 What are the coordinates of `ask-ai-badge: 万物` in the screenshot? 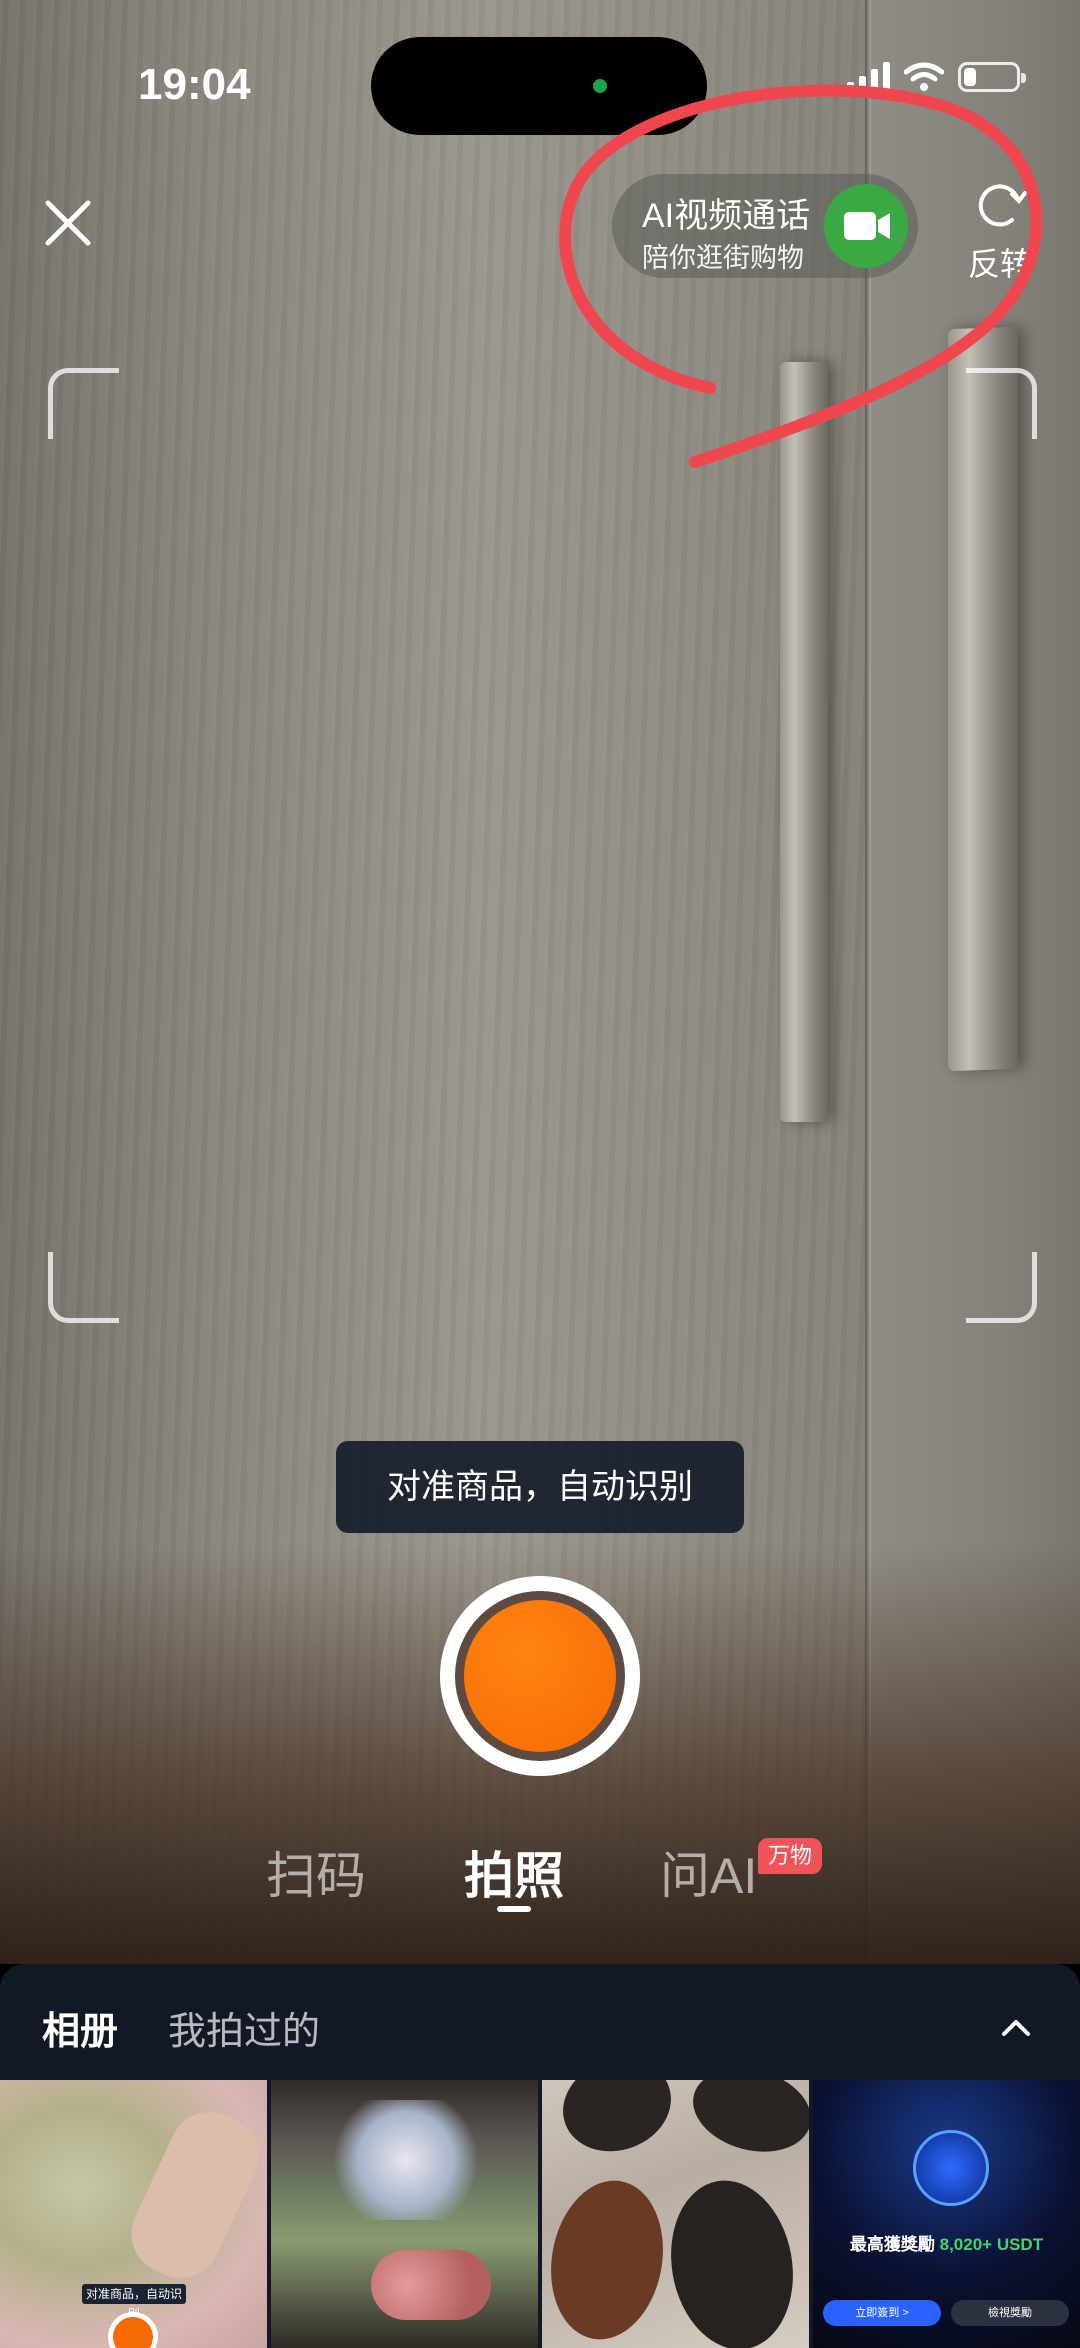 It's located at (790, 1856).